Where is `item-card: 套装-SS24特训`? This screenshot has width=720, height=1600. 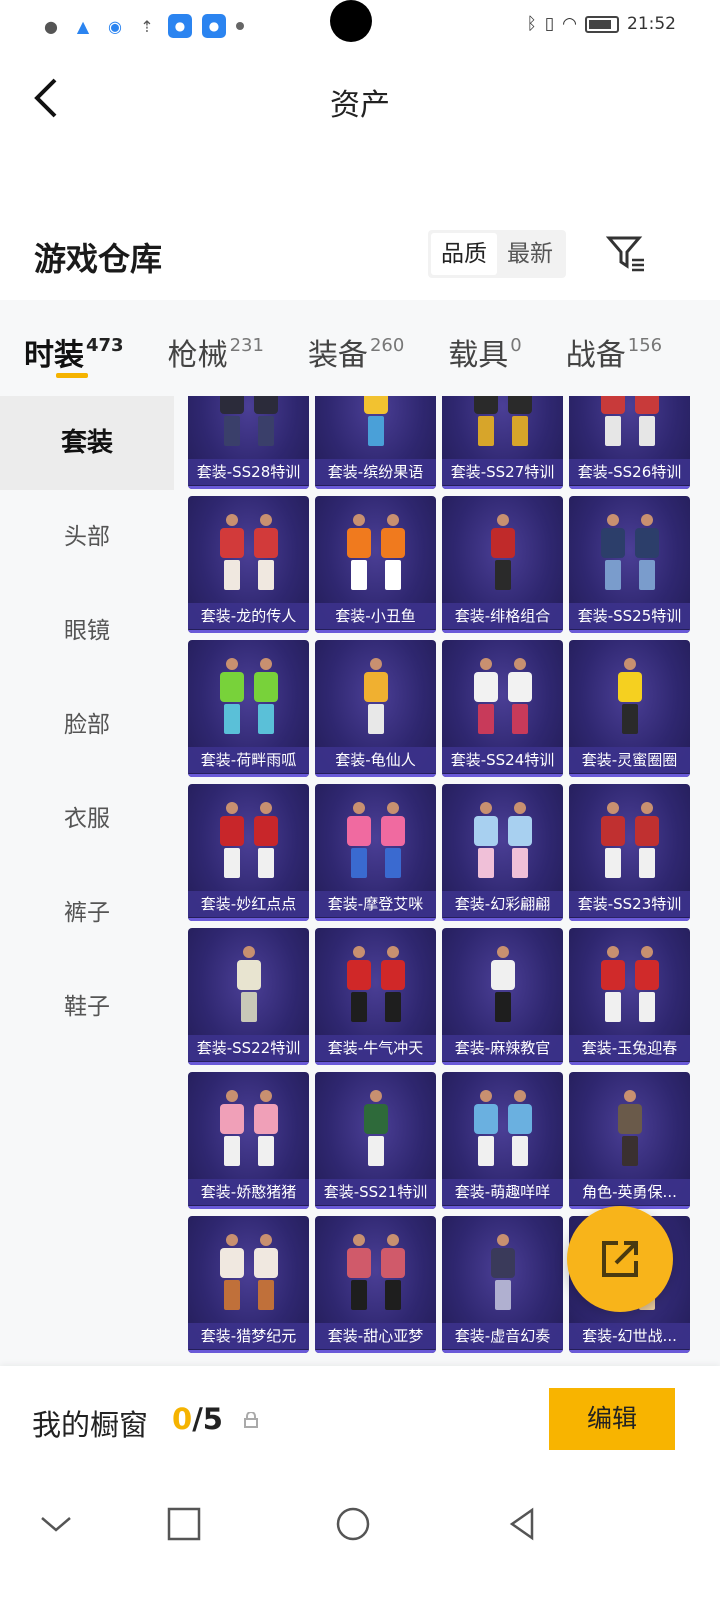
item-card: 套装-SS24特训 is located at coordinates (502, 708).